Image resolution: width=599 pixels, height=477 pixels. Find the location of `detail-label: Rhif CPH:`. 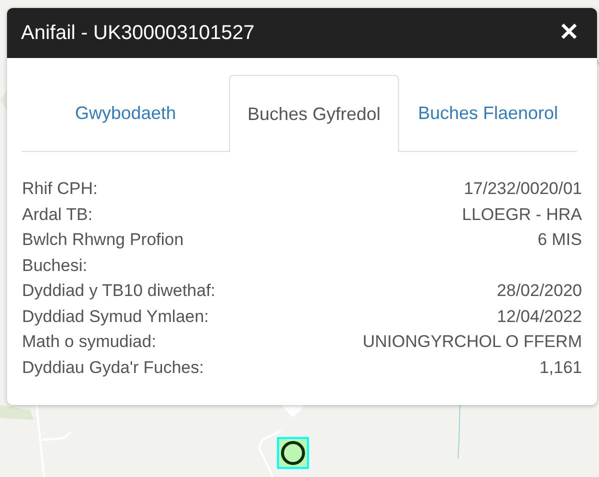

detail-label: Rhif CPH: is located at coordinates (60, 189).